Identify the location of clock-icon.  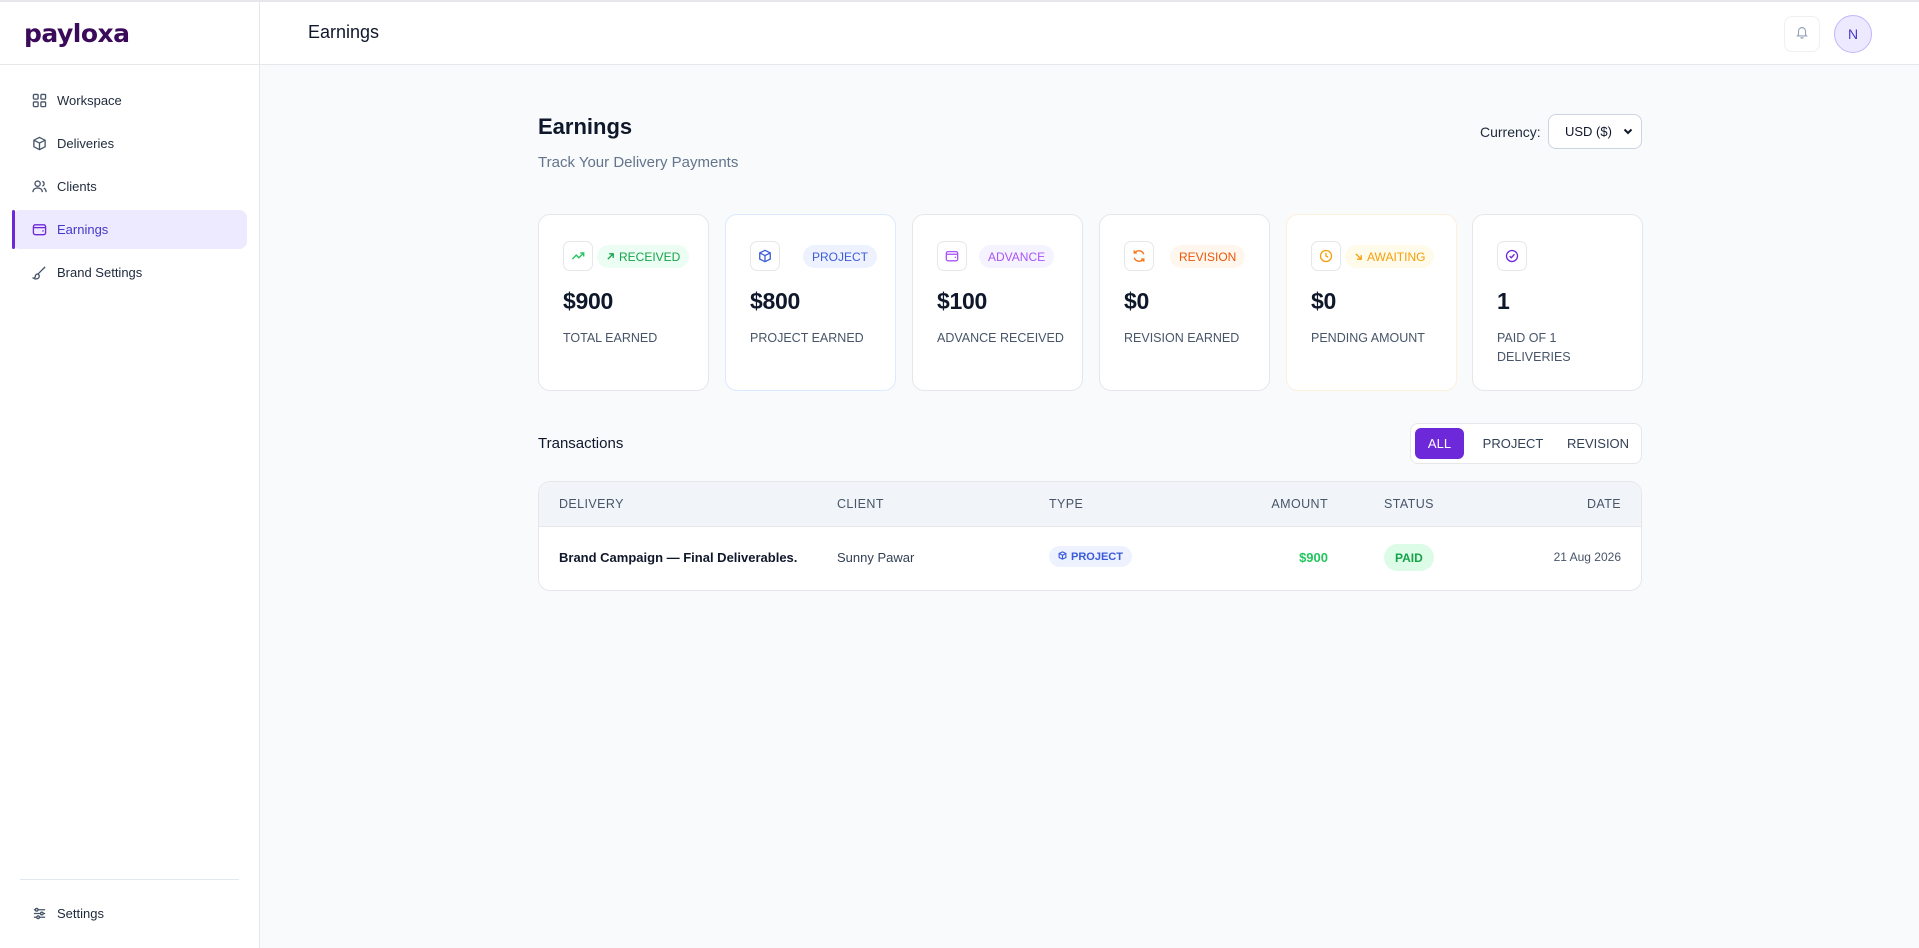
(1326, 256).